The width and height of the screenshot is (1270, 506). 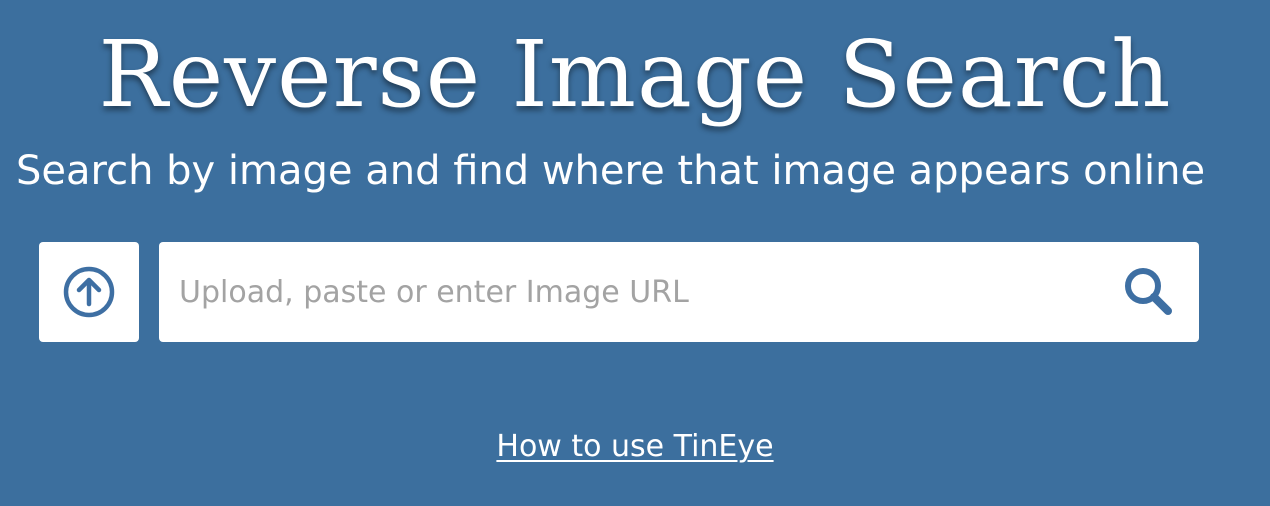 I want to click on search-button, so click(x=1149, y=292).